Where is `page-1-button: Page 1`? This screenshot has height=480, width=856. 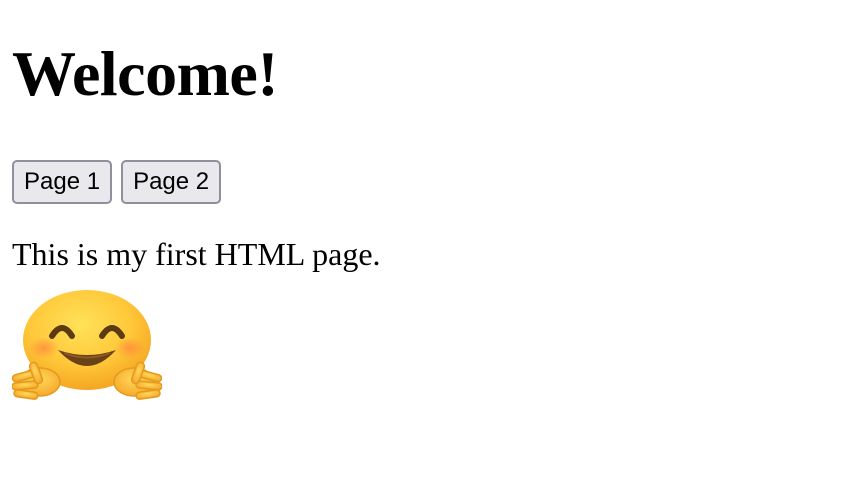 page-1-button: Page 1 is located at coordinates (62, 182).